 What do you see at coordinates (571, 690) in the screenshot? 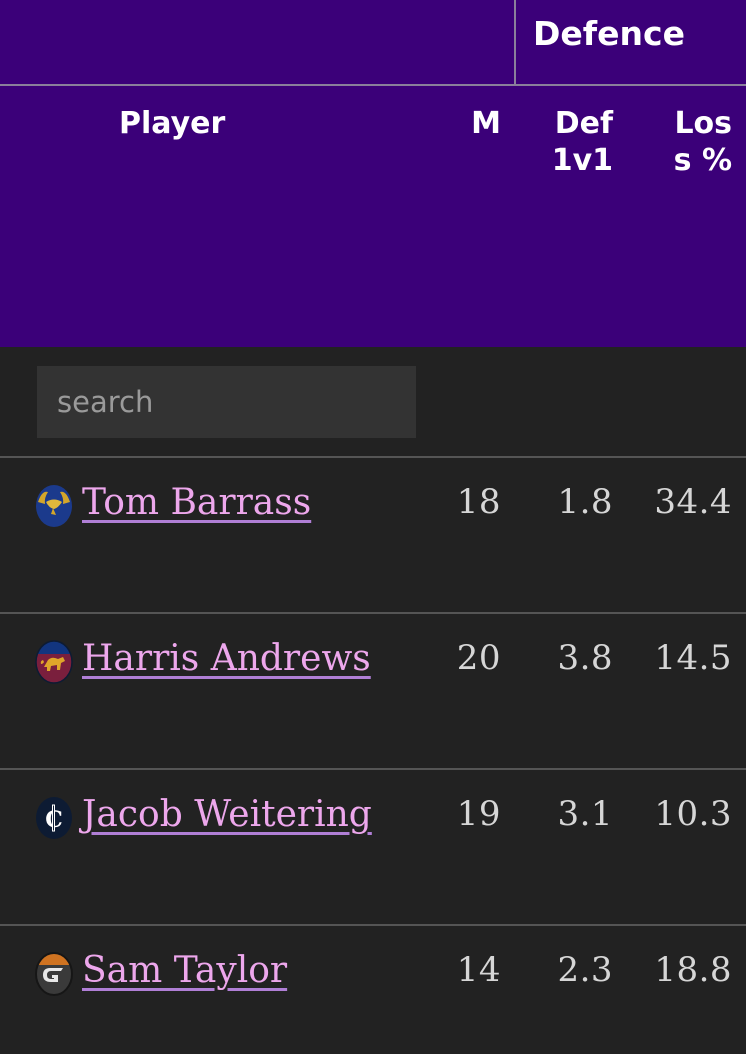
I see `def-1v1-value: 3.8` at bounding box center [571, 690].